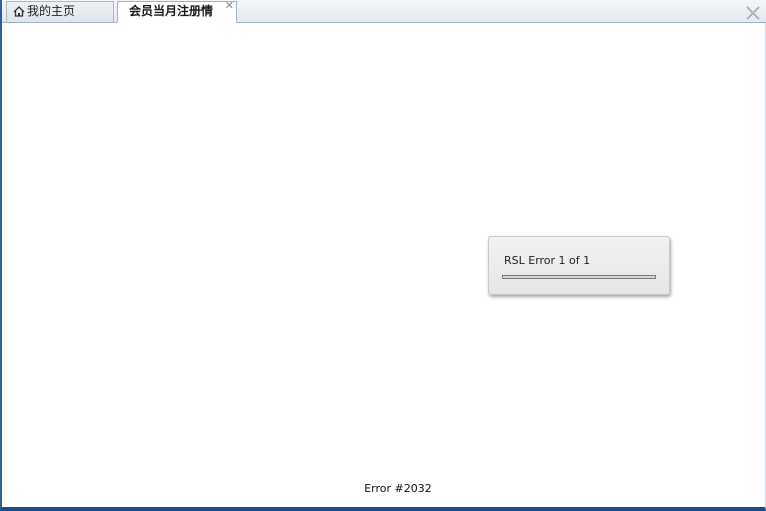  Describe the element at coordinates (51, 11) in the screenshot. I see `tab-home-label: 我的主页` at that location.